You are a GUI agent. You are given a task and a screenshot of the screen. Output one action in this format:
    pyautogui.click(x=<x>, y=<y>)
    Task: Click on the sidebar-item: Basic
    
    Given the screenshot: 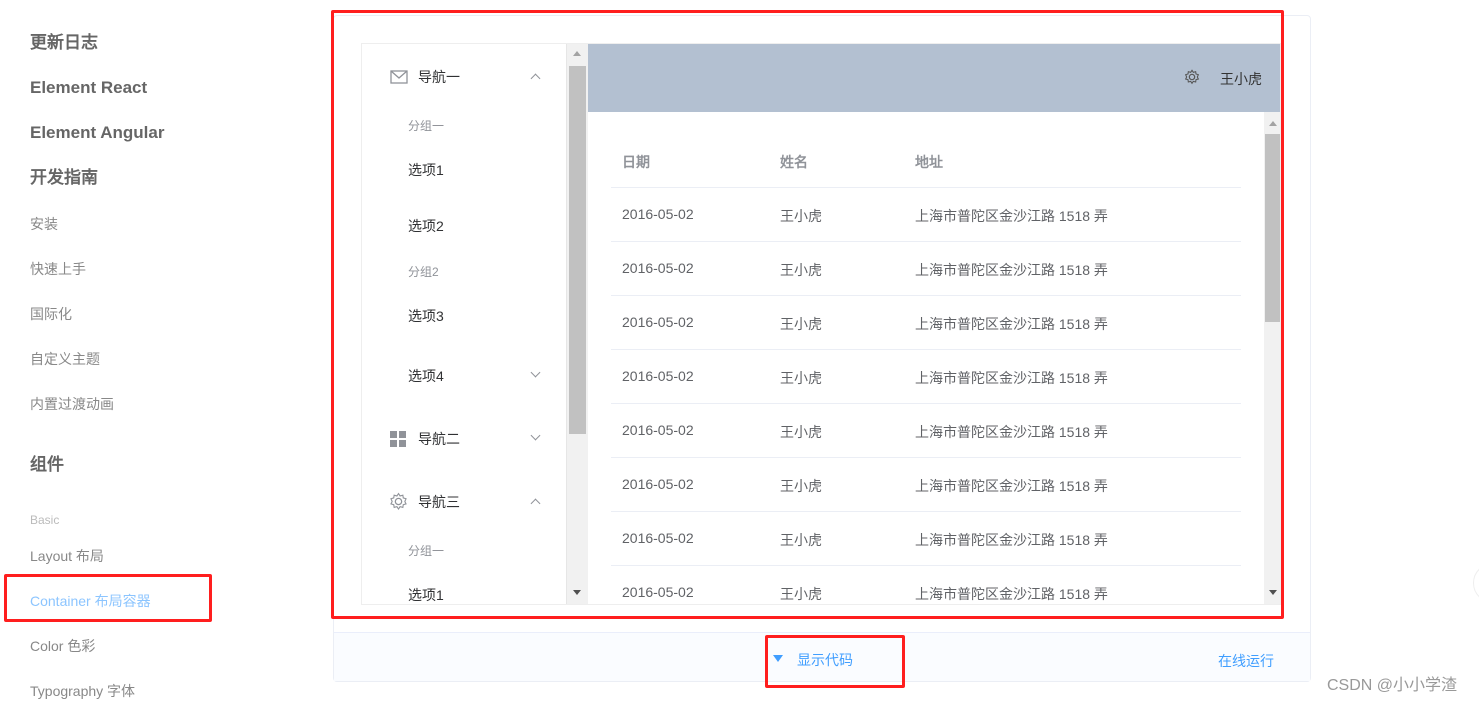 What is the action you would take?
    pyautogui.click(x=45, y=520)
    